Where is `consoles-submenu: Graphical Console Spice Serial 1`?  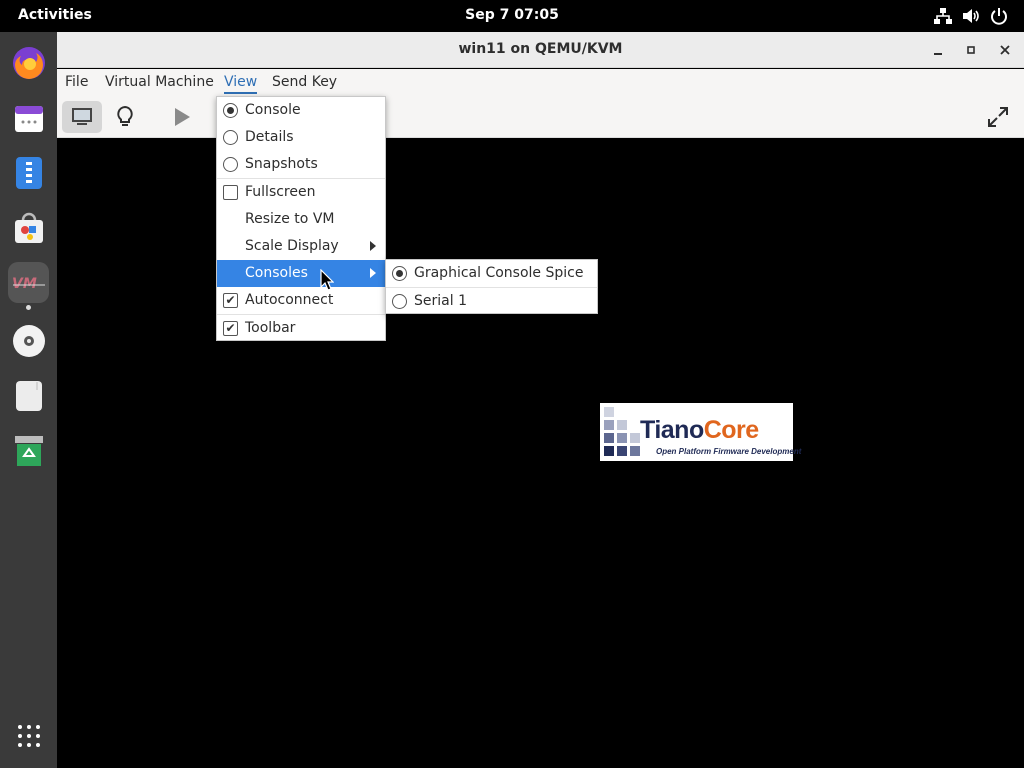
consoles-submenu: Graphical Console Spice Serial 1 is located at coordinates (491, 286).